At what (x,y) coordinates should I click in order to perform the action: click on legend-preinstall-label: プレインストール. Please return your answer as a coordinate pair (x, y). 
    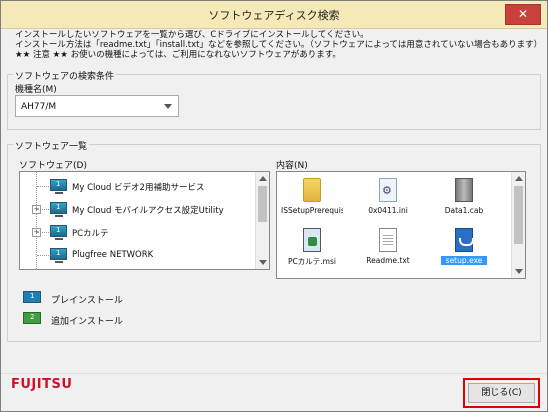
    Looking at the image, I should click on (87, 301).